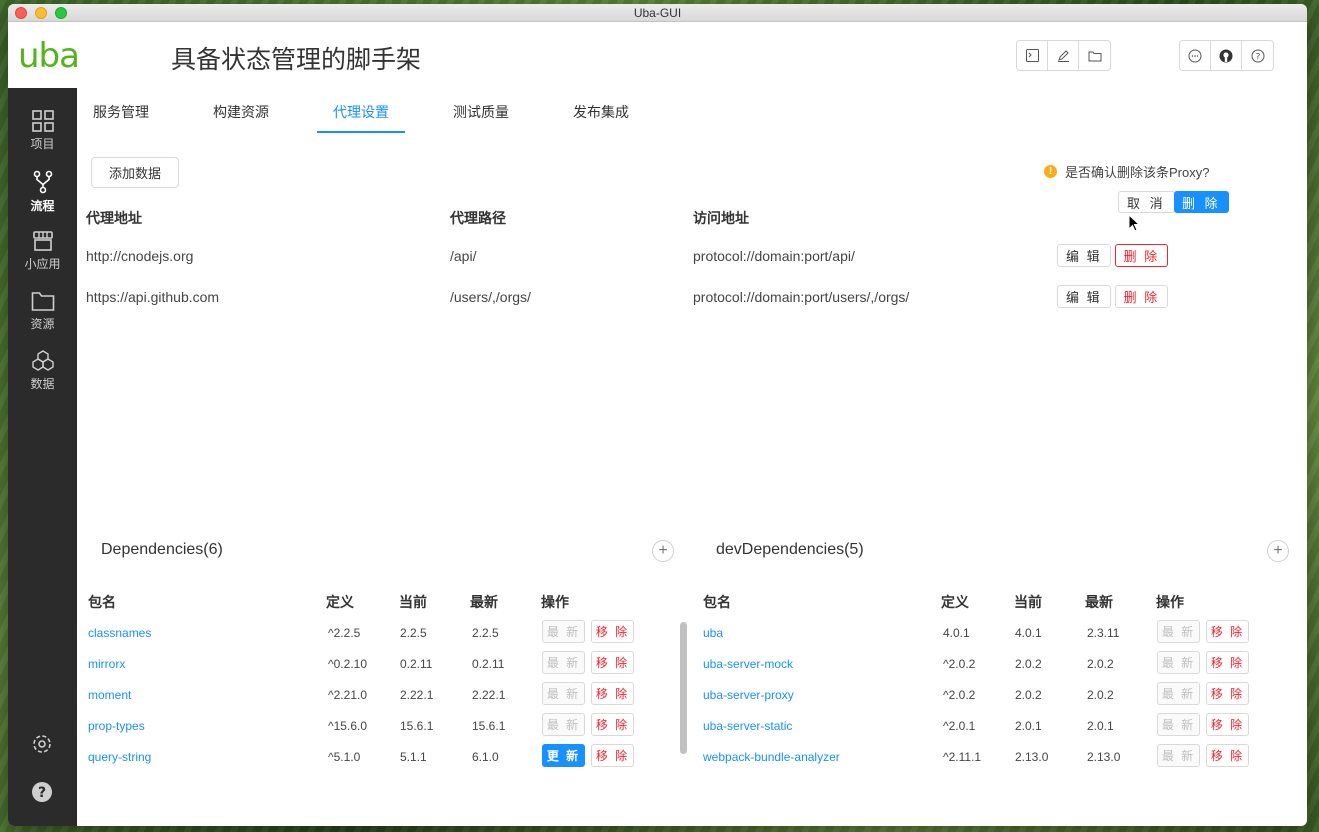 The height and width of the screenshot is (832, 1319). What do you see at coordinates (42, 182) in the screenshot?
I see `branch-icon` at bounding box center [42, 182].